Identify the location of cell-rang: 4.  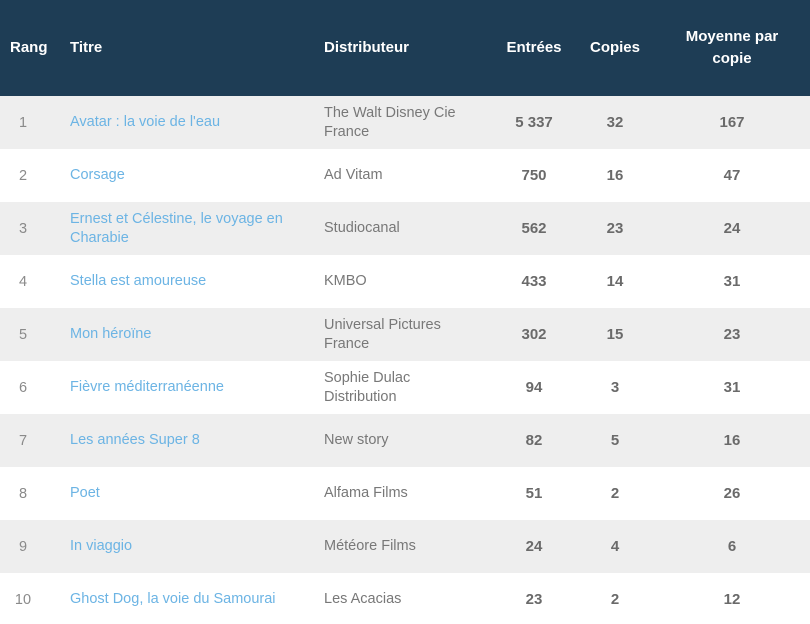
(23, 281).